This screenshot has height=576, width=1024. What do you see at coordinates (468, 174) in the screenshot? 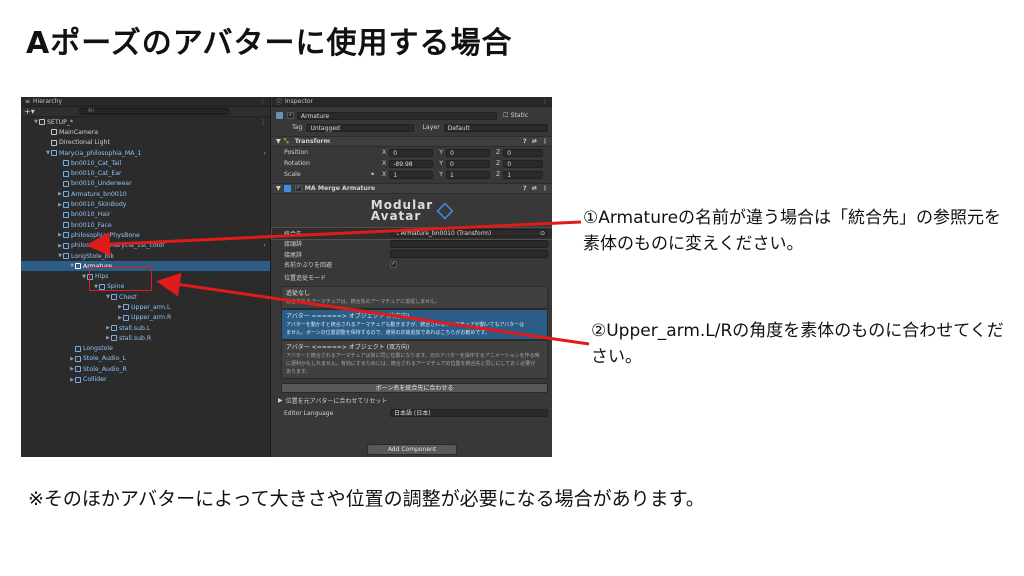
I see `scale-y-field: 1` at bounding box center [468, 174].